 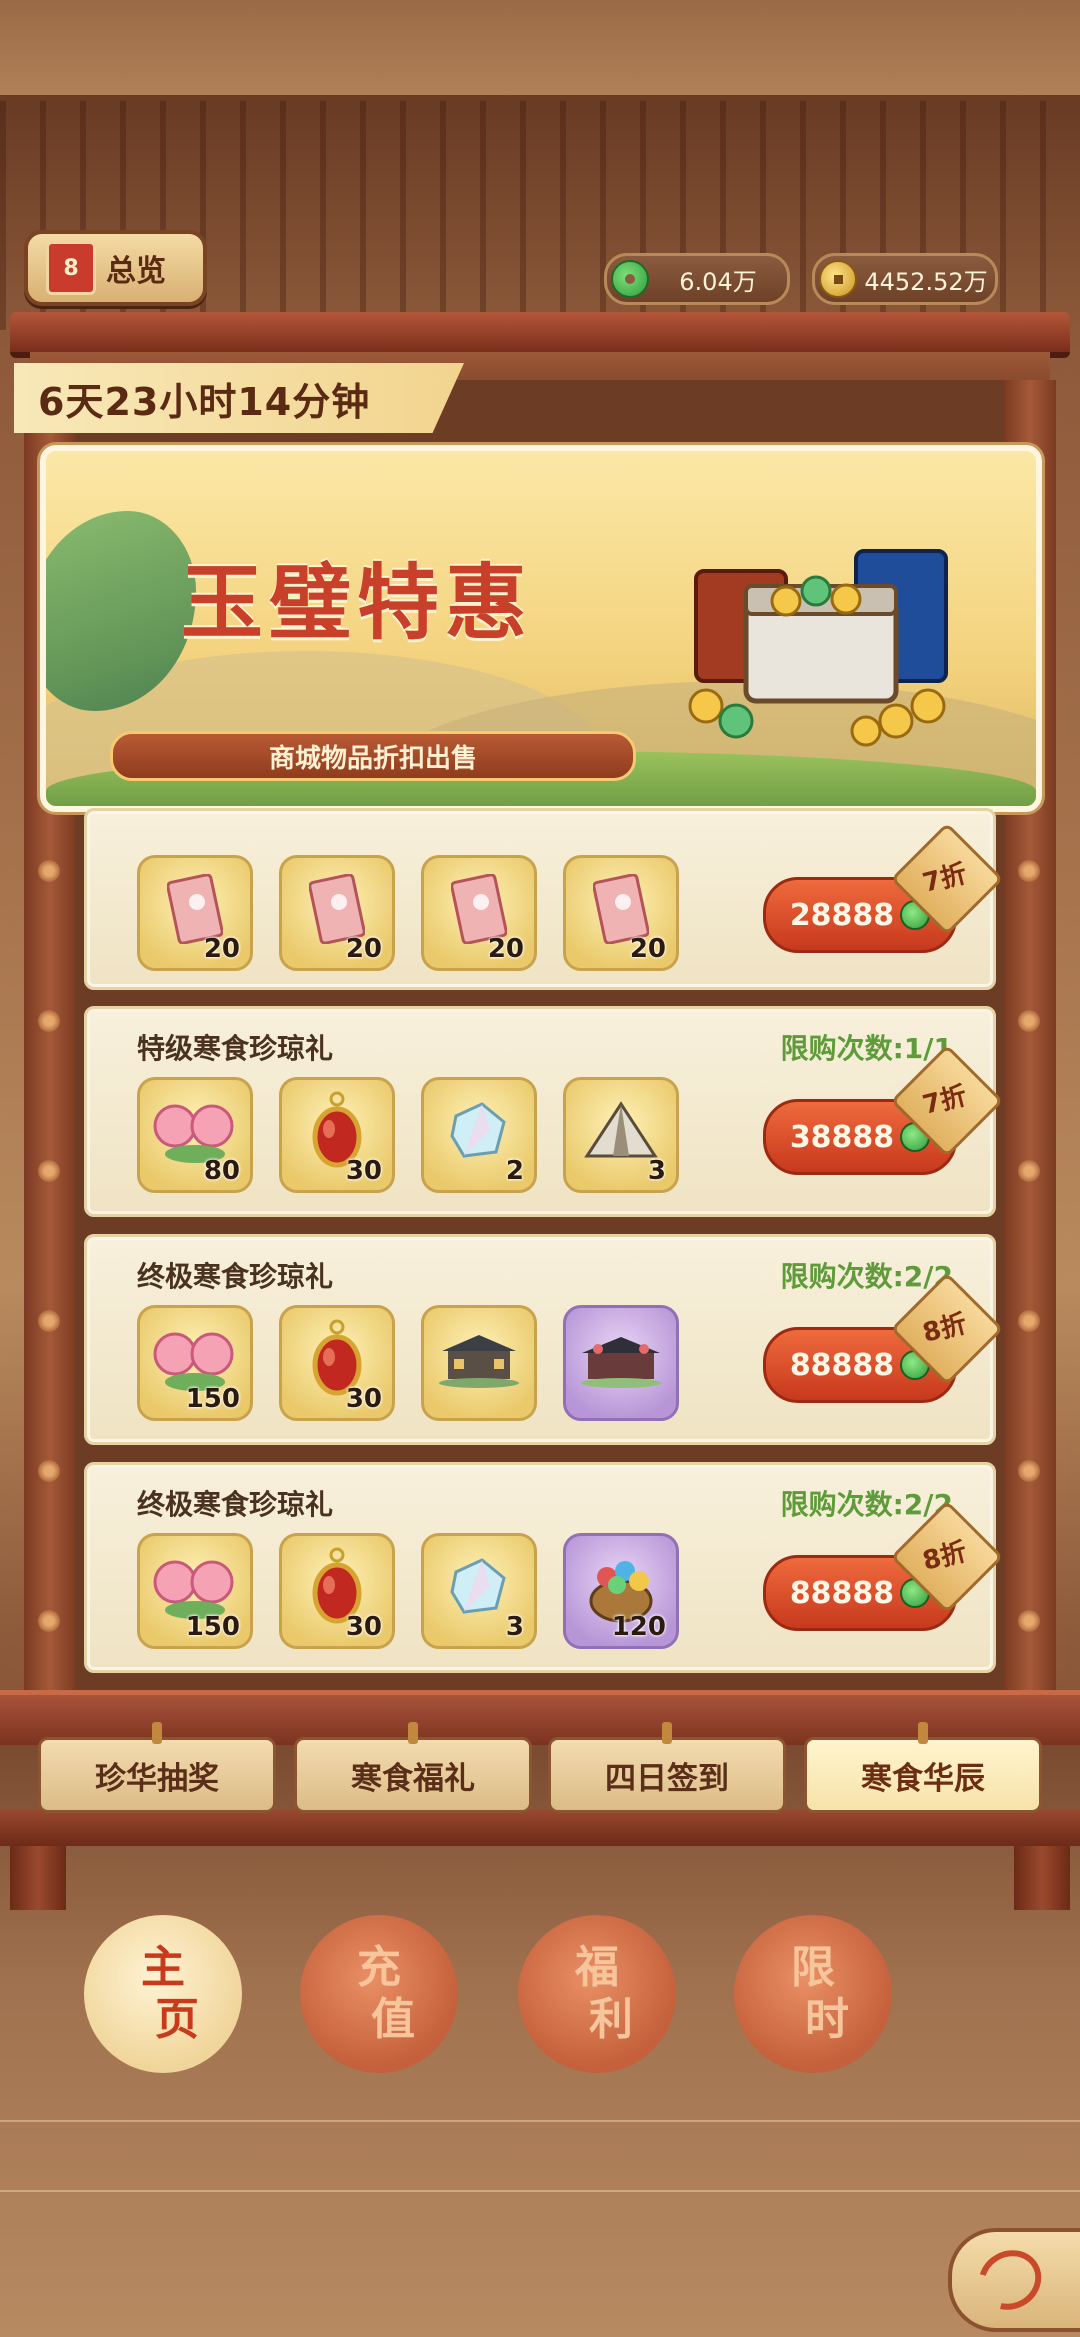 I want to click on banner-subtitle: 商城物品折扣出售, so click(x=372, y=758).